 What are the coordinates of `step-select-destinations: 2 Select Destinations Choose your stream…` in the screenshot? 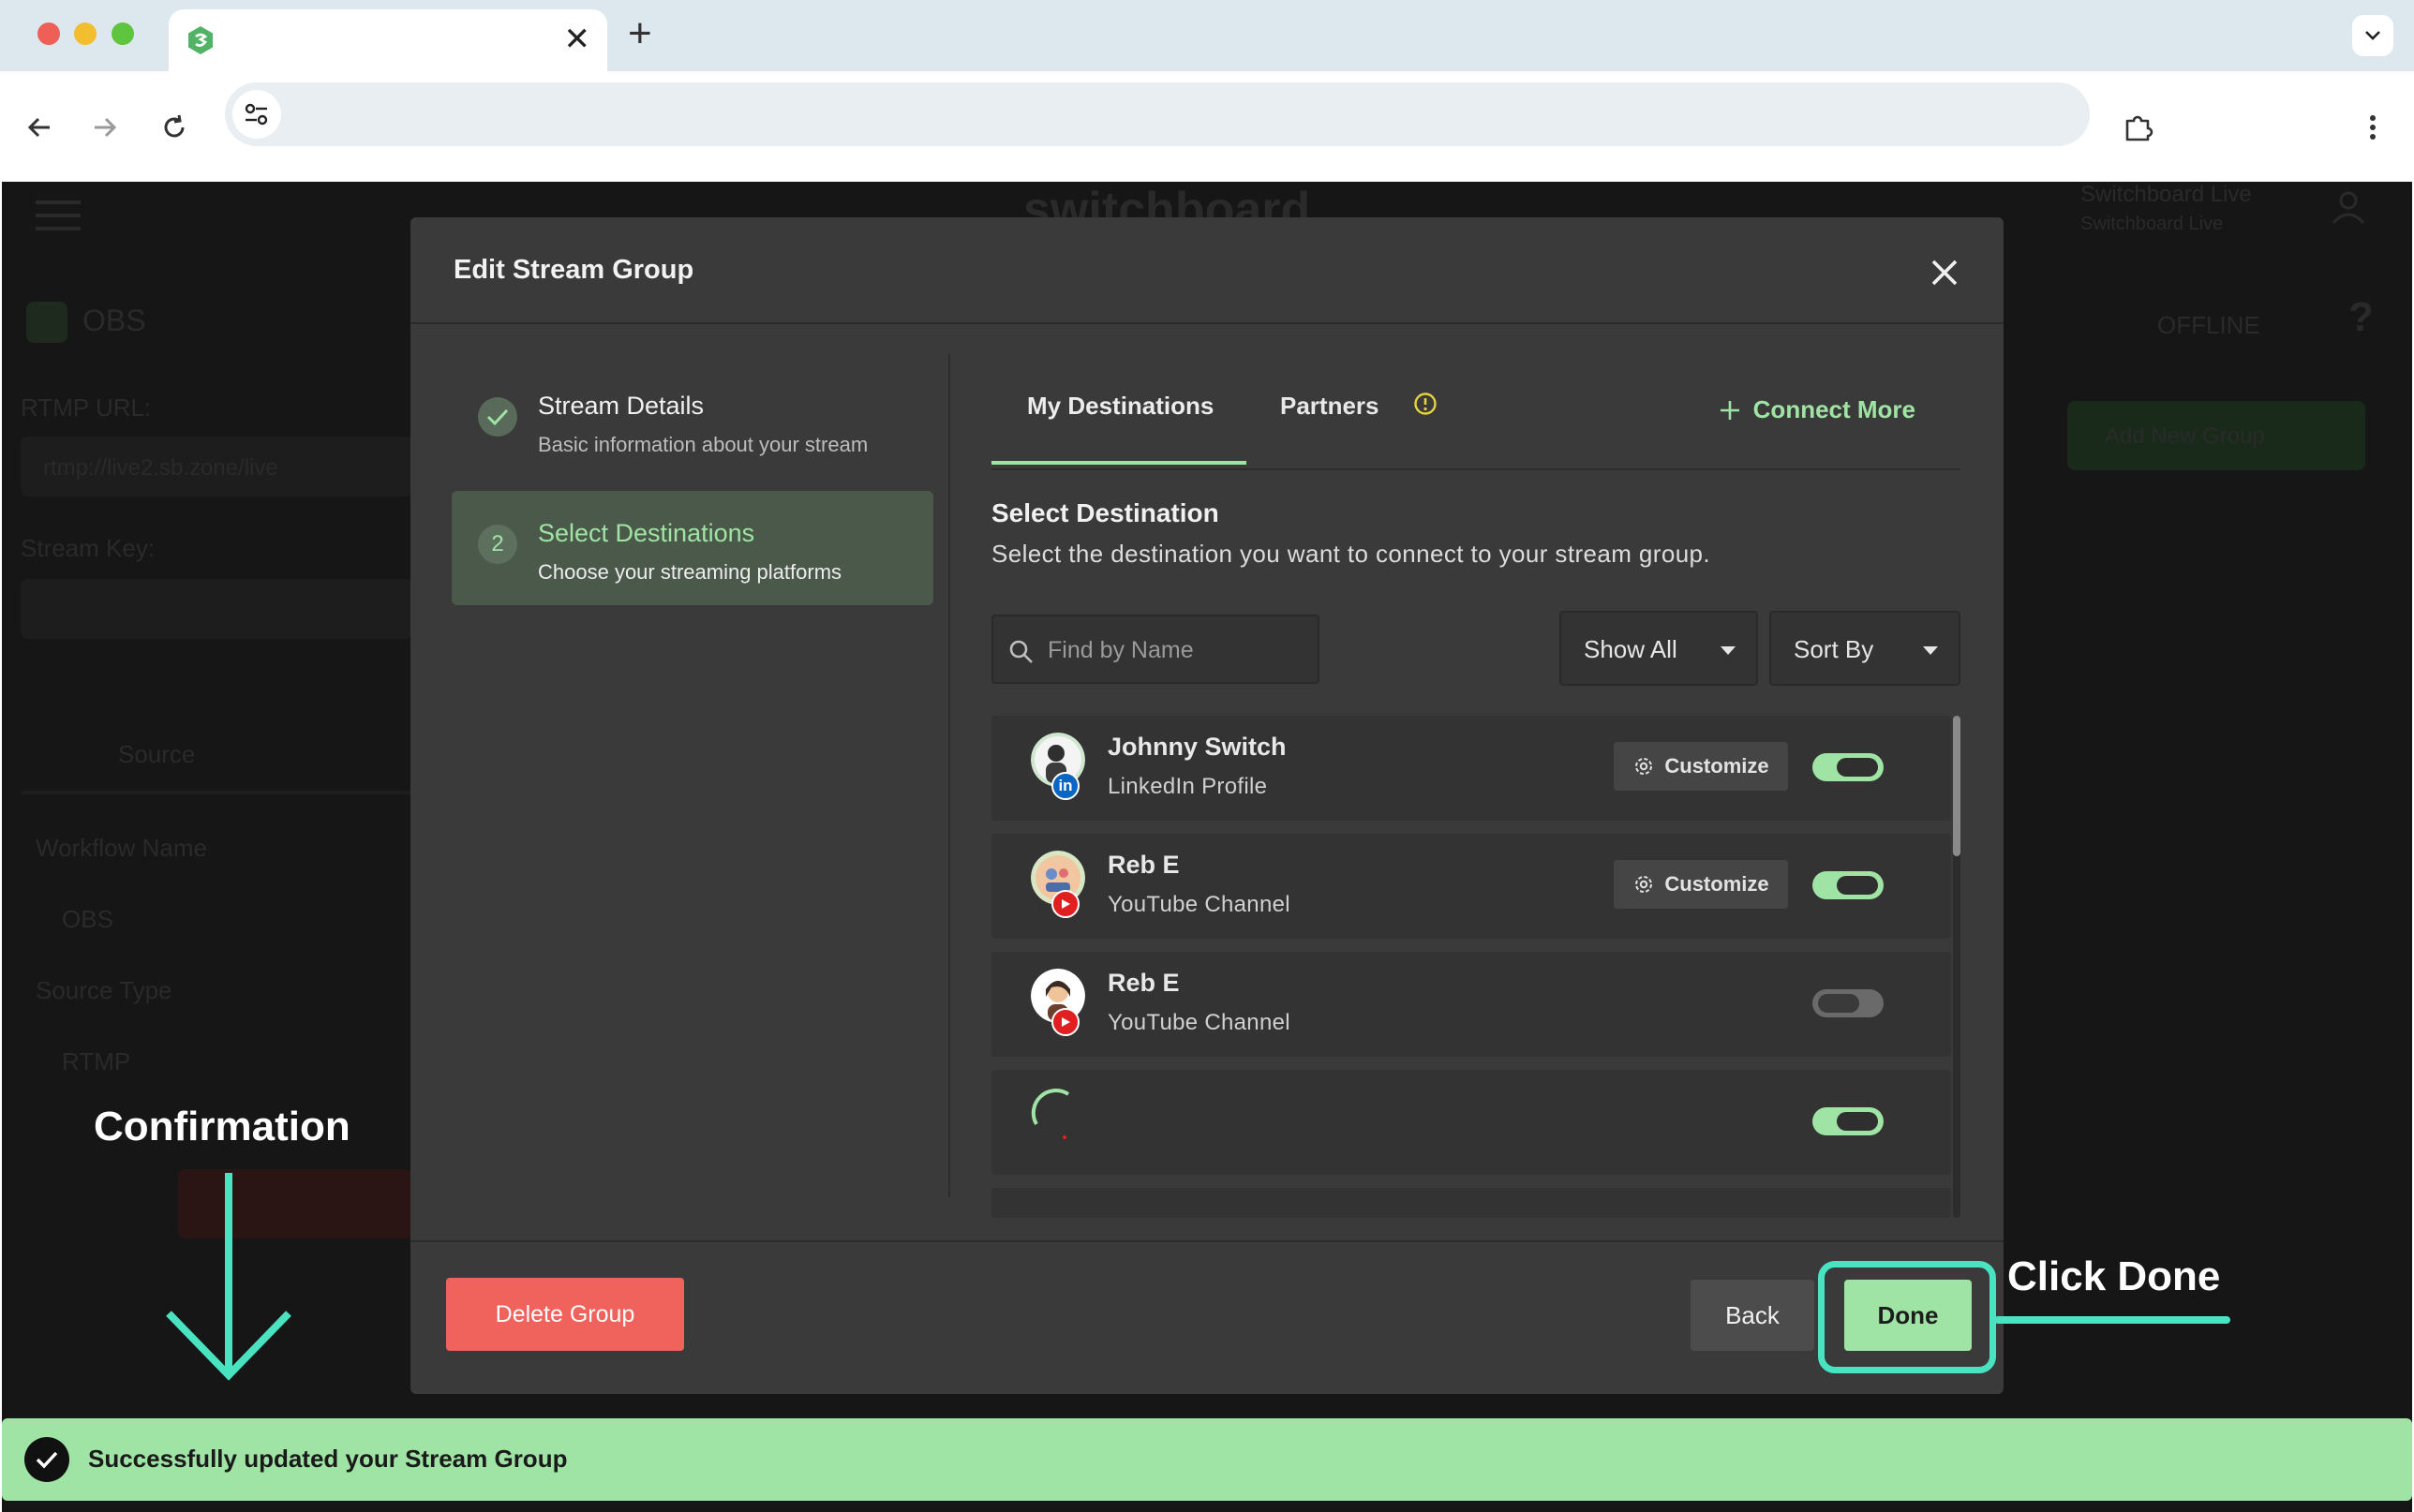 It's located at (692, 548).